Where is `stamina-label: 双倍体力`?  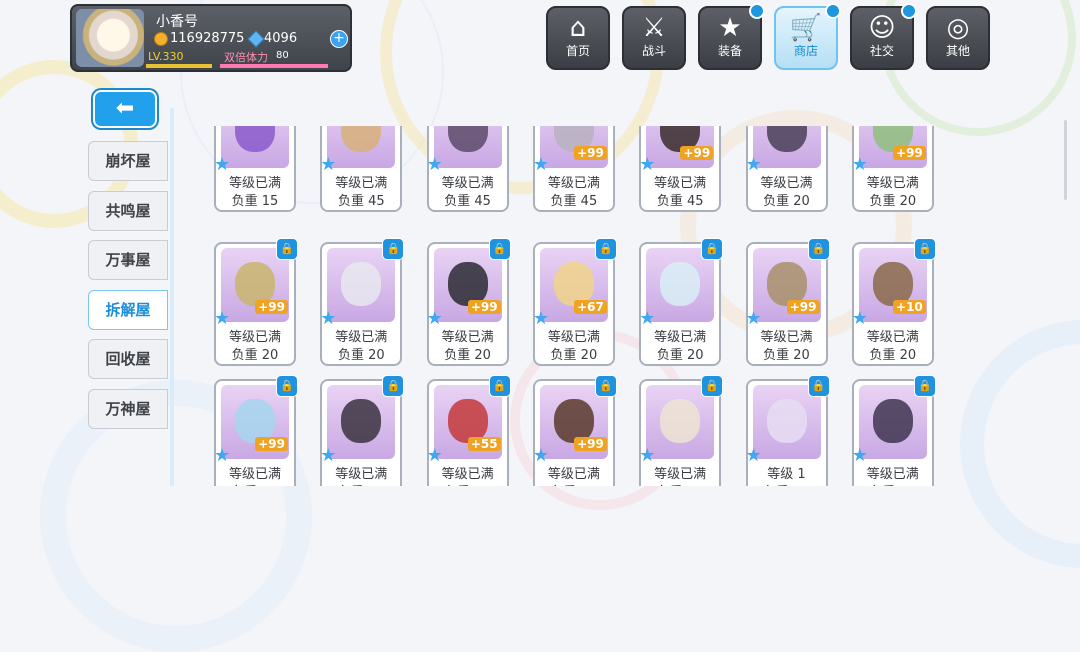
stamina-label: 双倍体力 is located at coordinates (246, 57).